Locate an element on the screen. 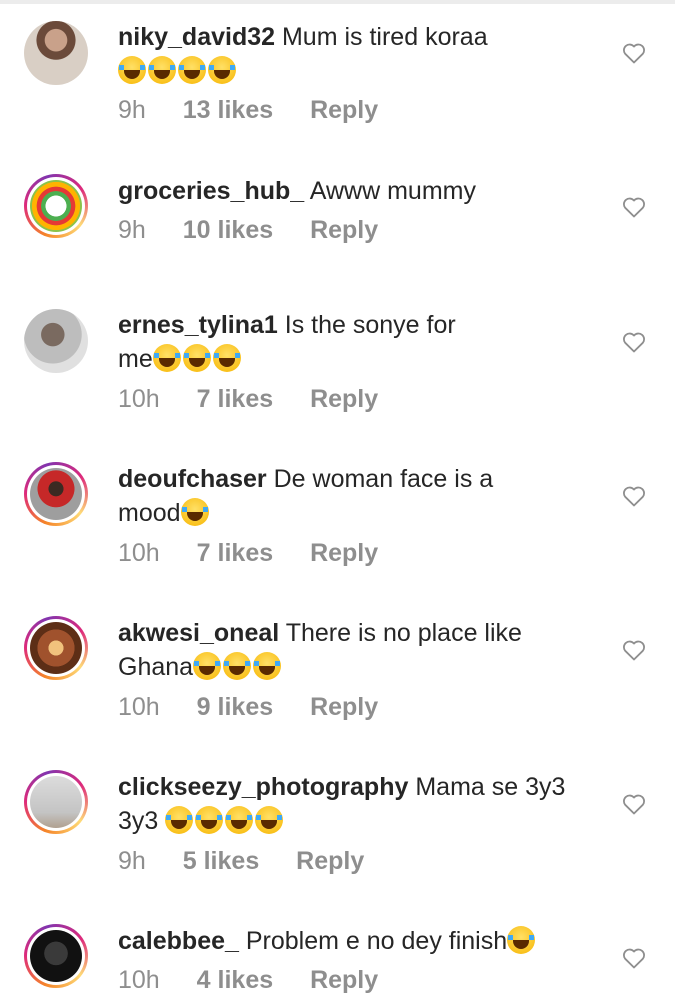  comment-text: Awww mummy is located at coordinates (392, 191).